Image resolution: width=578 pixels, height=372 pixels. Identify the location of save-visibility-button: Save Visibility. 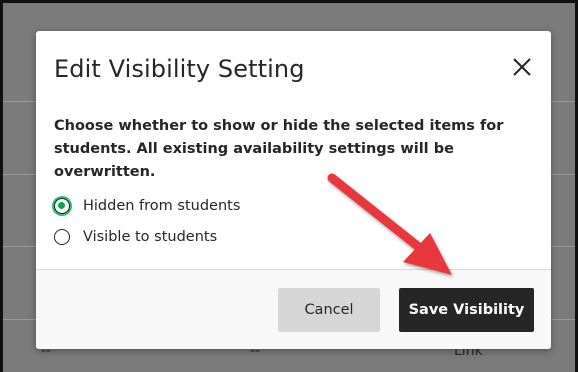
(466, 310).